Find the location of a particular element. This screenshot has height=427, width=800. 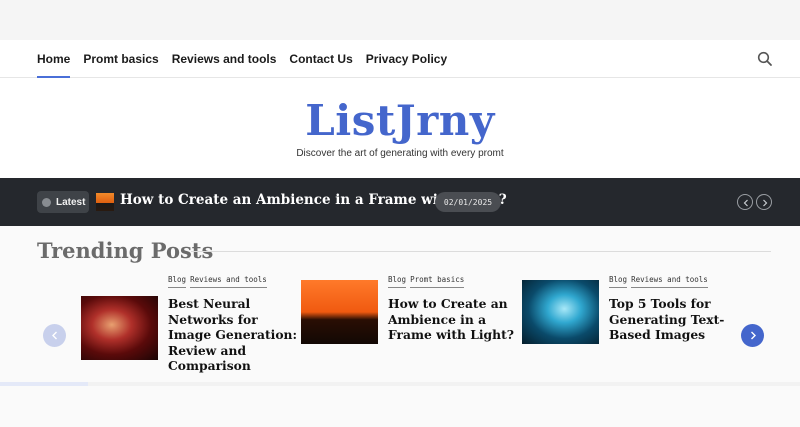

carousel-progress-fill is located at coordinates (44, 384).